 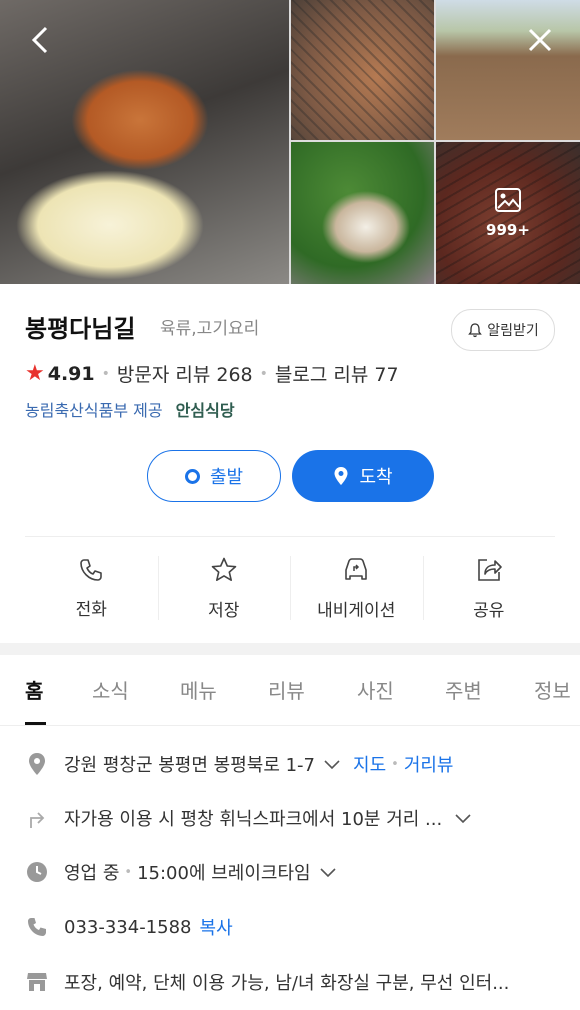 What do you see at coordinates (290, 330) in the screenshot?
I see `title-row: 봉평다님길 육류,고기요리 알림받기` at bounding box center [290, 330].